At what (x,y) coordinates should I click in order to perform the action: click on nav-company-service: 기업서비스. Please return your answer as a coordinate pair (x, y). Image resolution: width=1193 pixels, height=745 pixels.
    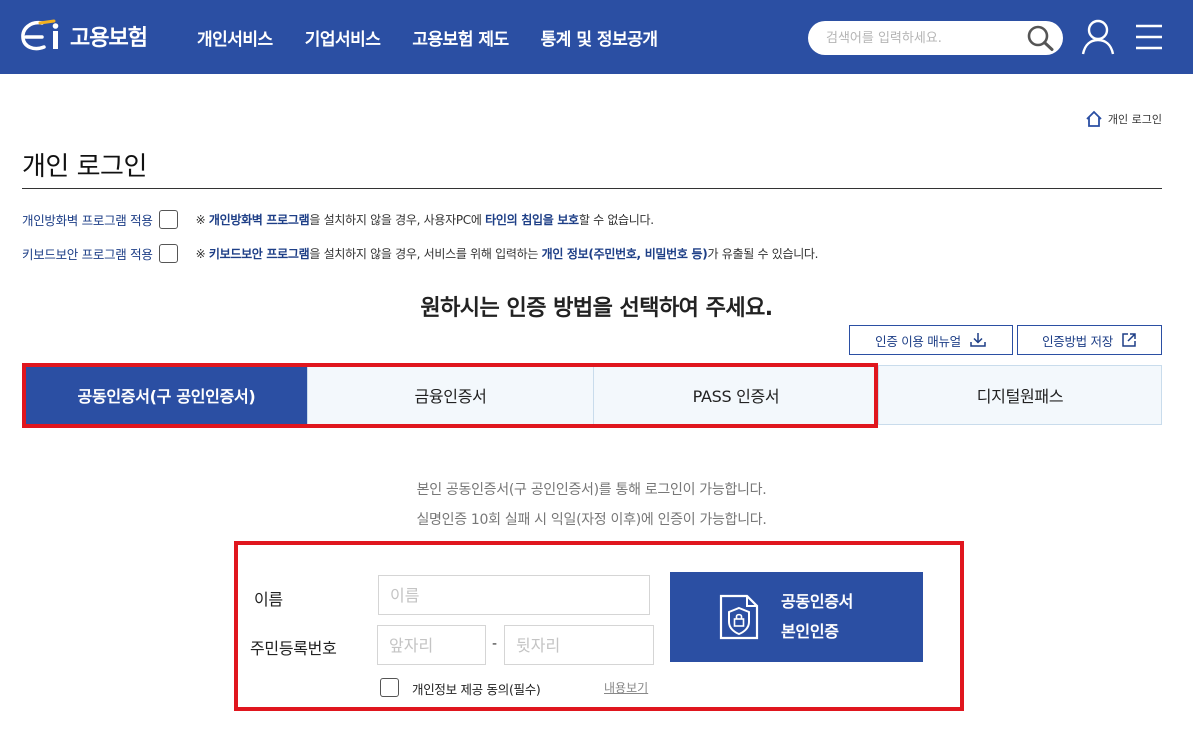
    Looking at the image, I should click on (343, 37).